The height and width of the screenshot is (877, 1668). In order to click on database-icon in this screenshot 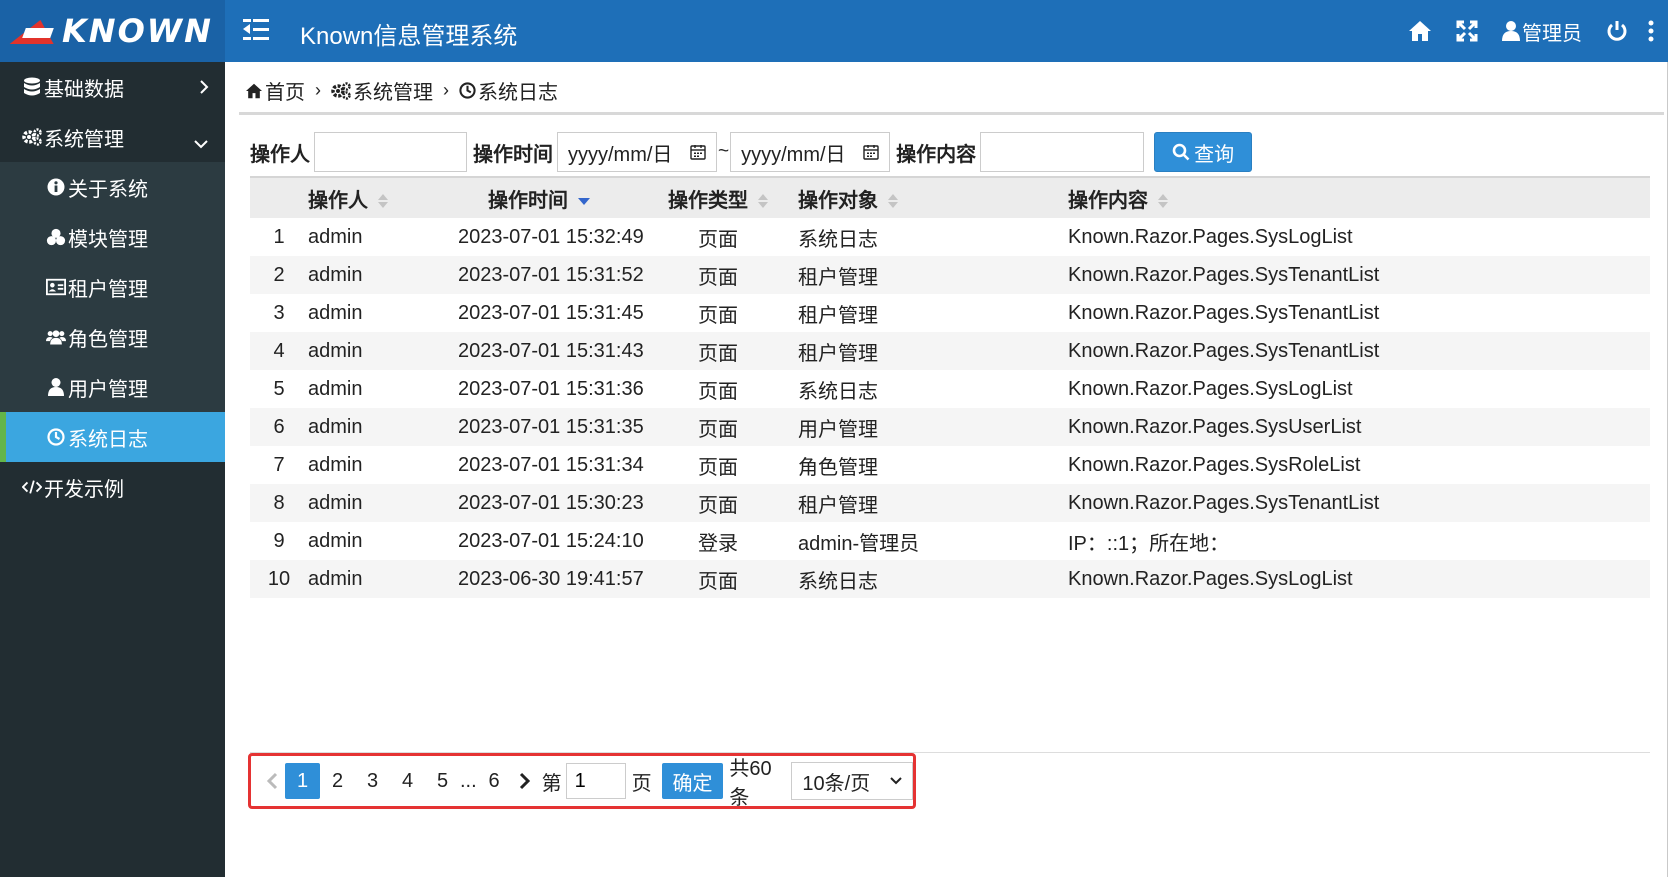, I will do `click(32, 87)`.